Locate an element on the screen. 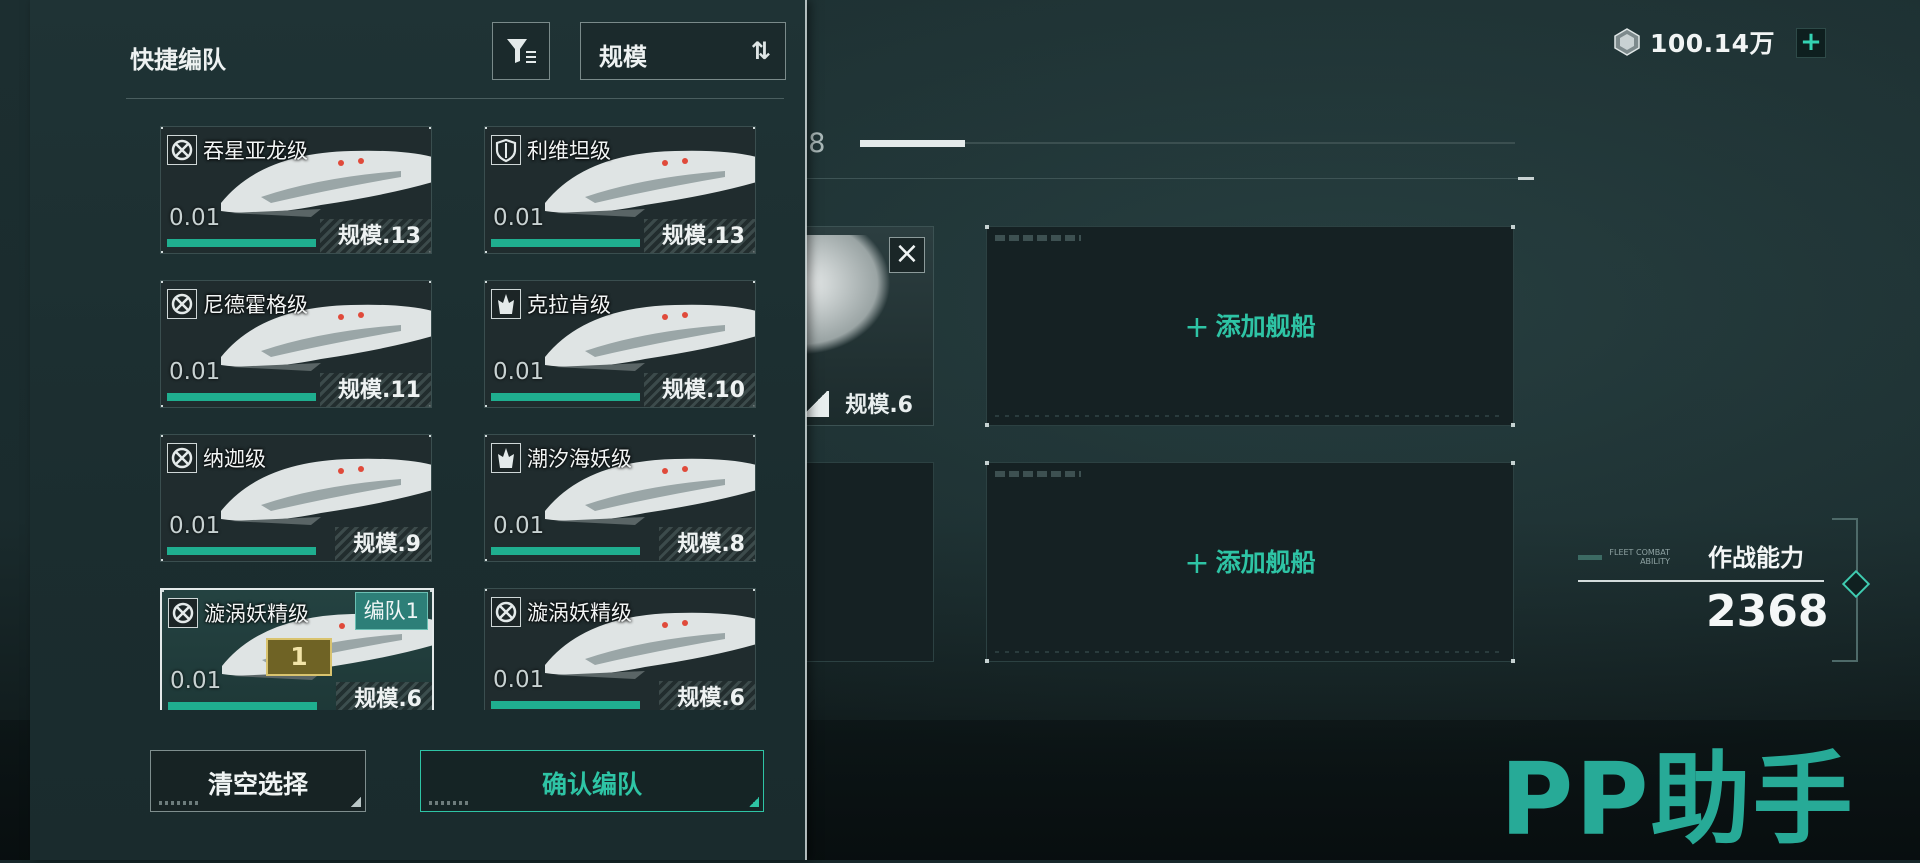 The height and width of the screenshot is (863, 1920). ship-level: 规模.6 is located at coordinates (707, 695).